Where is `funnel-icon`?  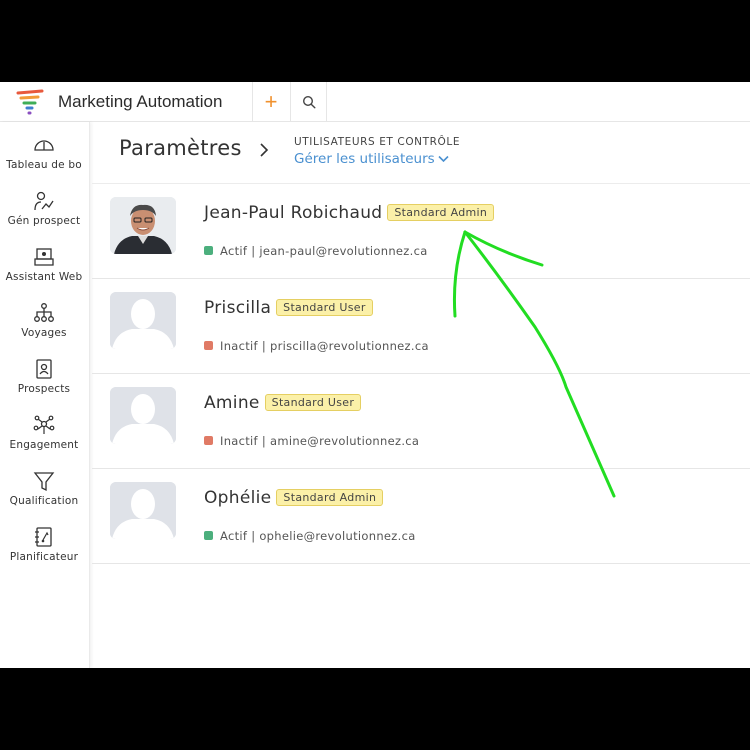 funnel-icon is located at coordinates (44, 482).